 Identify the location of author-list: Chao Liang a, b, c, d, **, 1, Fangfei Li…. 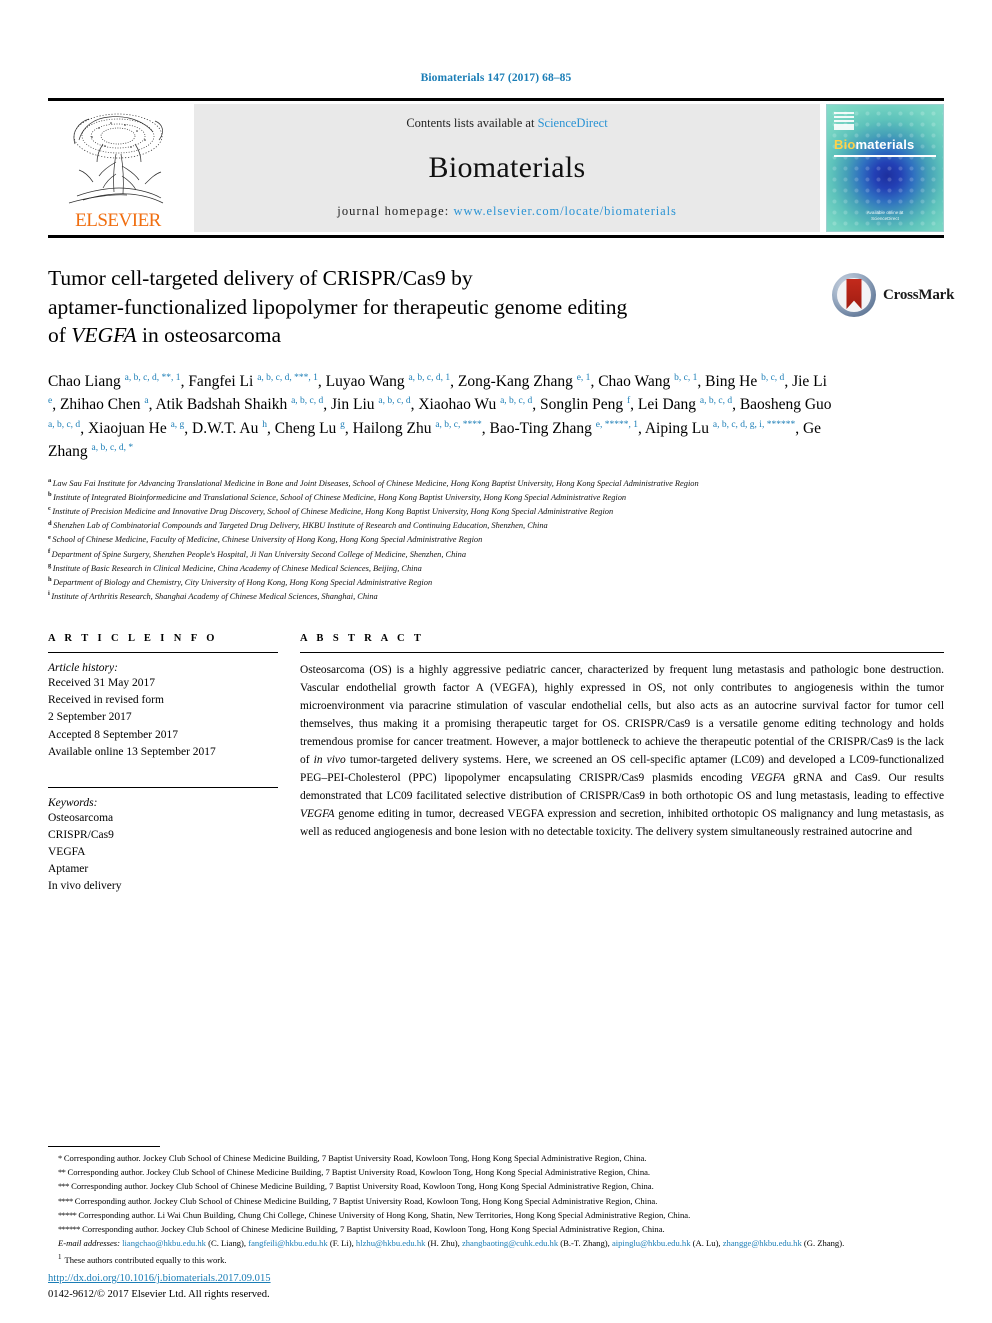
(440, 416).